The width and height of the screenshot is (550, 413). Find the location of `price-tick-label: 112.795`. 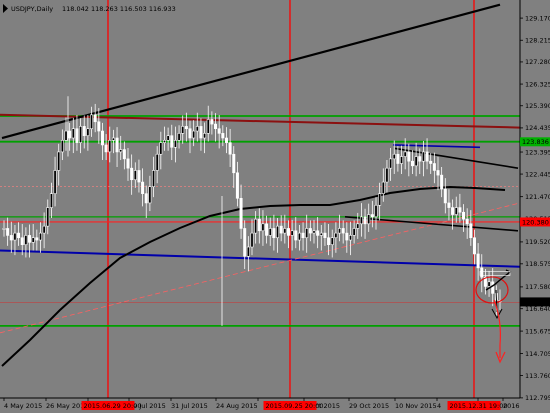

price-tick-label: 112.795 is located at coordinates (537, 398).